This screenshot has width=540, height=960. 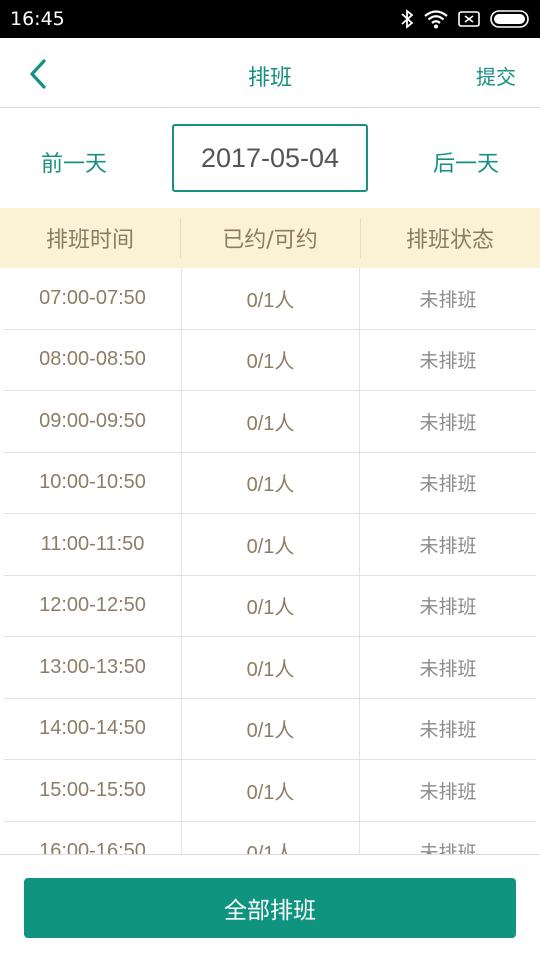 I want to click on table-row: 11:00-11:50 0/1人 未排班, so click(x=270, y=545).